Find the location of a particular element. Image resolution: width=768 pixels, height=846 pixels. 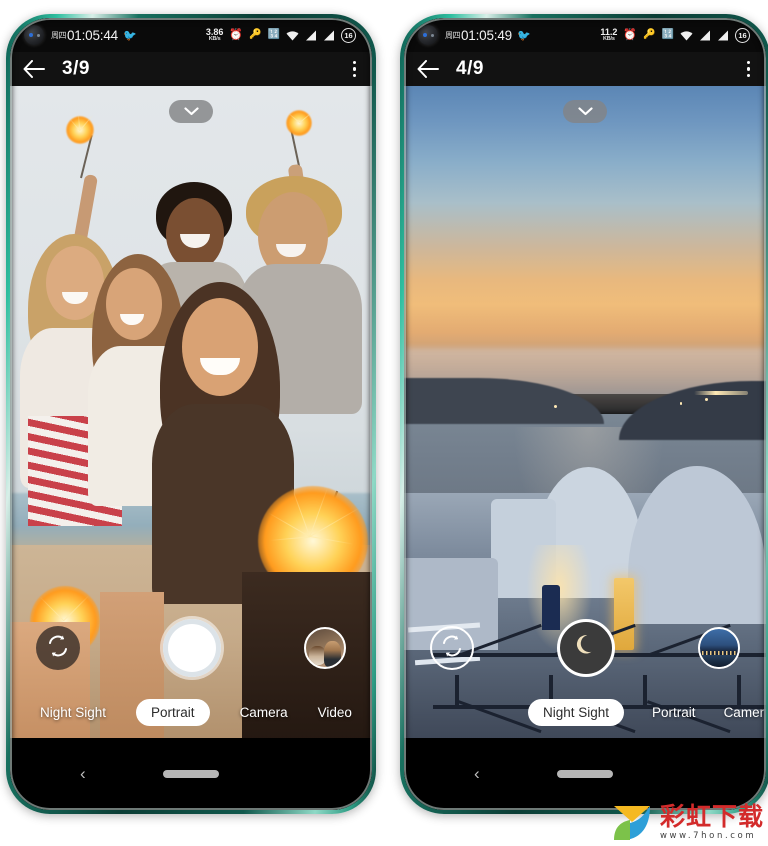

camera-mode-strip-left: Night Sight Portrait Camera Video is located at coordinates (191, 712).